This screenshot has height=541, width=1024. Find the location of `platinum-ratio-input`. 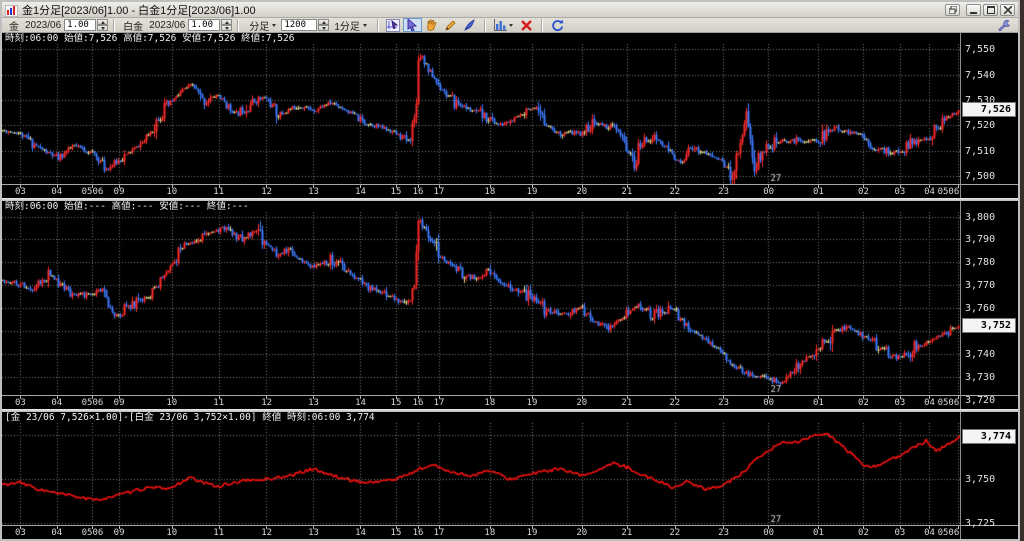

platinum-ratio-input is located at coordinates (204, 25).